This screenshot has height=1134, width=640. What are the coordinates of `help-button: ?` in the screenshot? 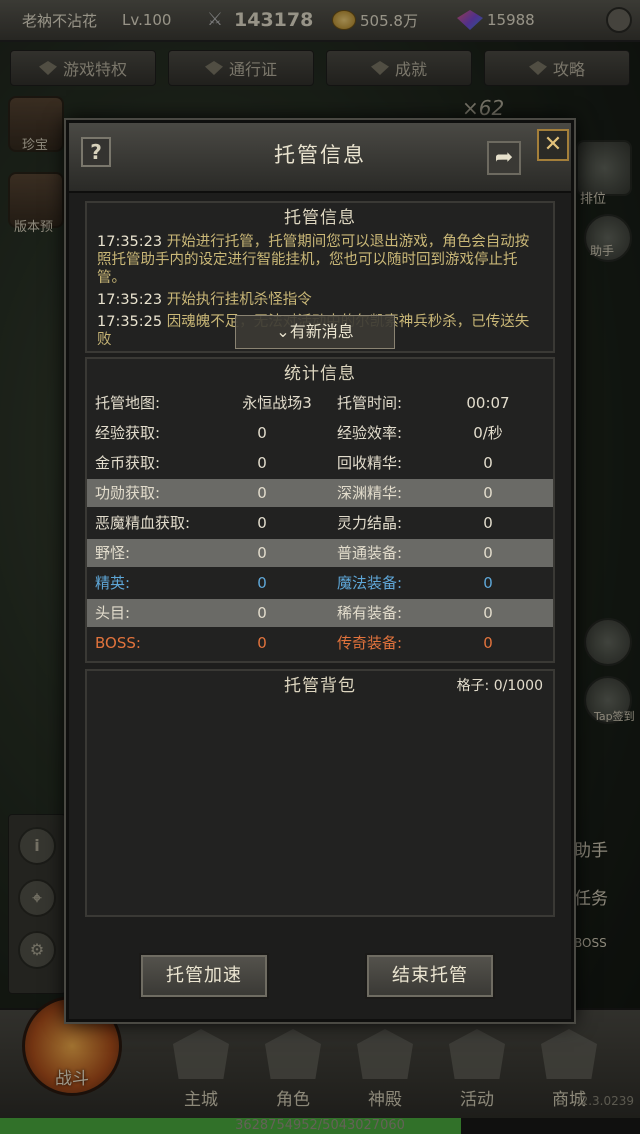 It's located at (96, 152).